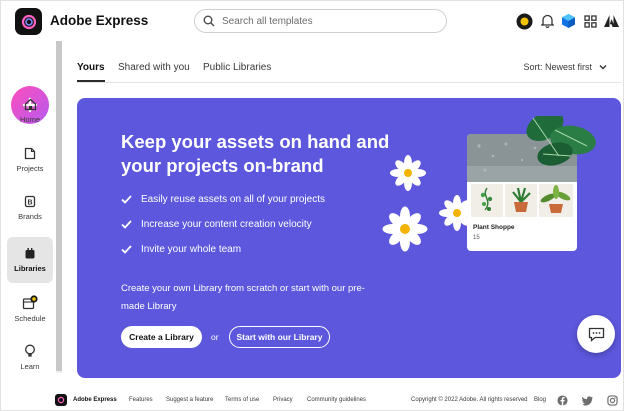 The image size is (624, 411). I want to click on user-avatar, so click(524, 21).